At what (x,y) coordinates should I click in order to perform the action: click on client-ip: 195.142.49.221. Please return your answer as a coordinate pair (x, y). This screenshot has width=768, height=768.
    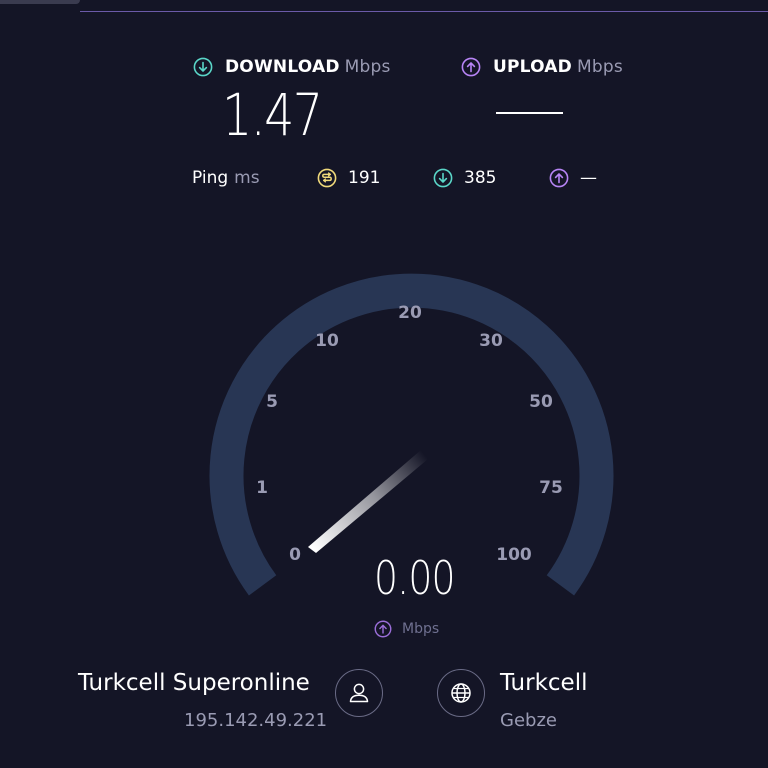
    Looking at the image, I should click on (256, 720).